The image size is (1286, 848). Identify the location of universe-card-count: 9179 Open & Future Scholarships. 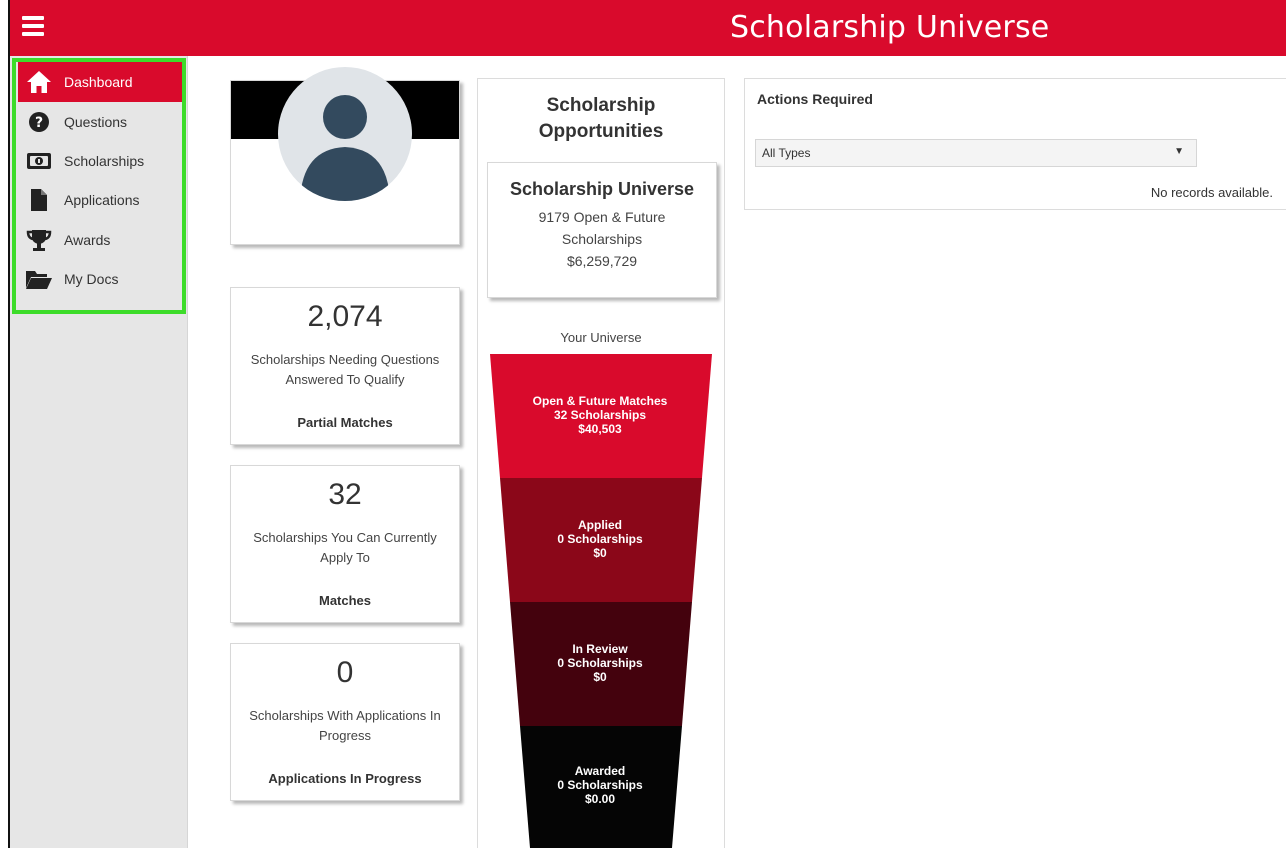
(602, 228).